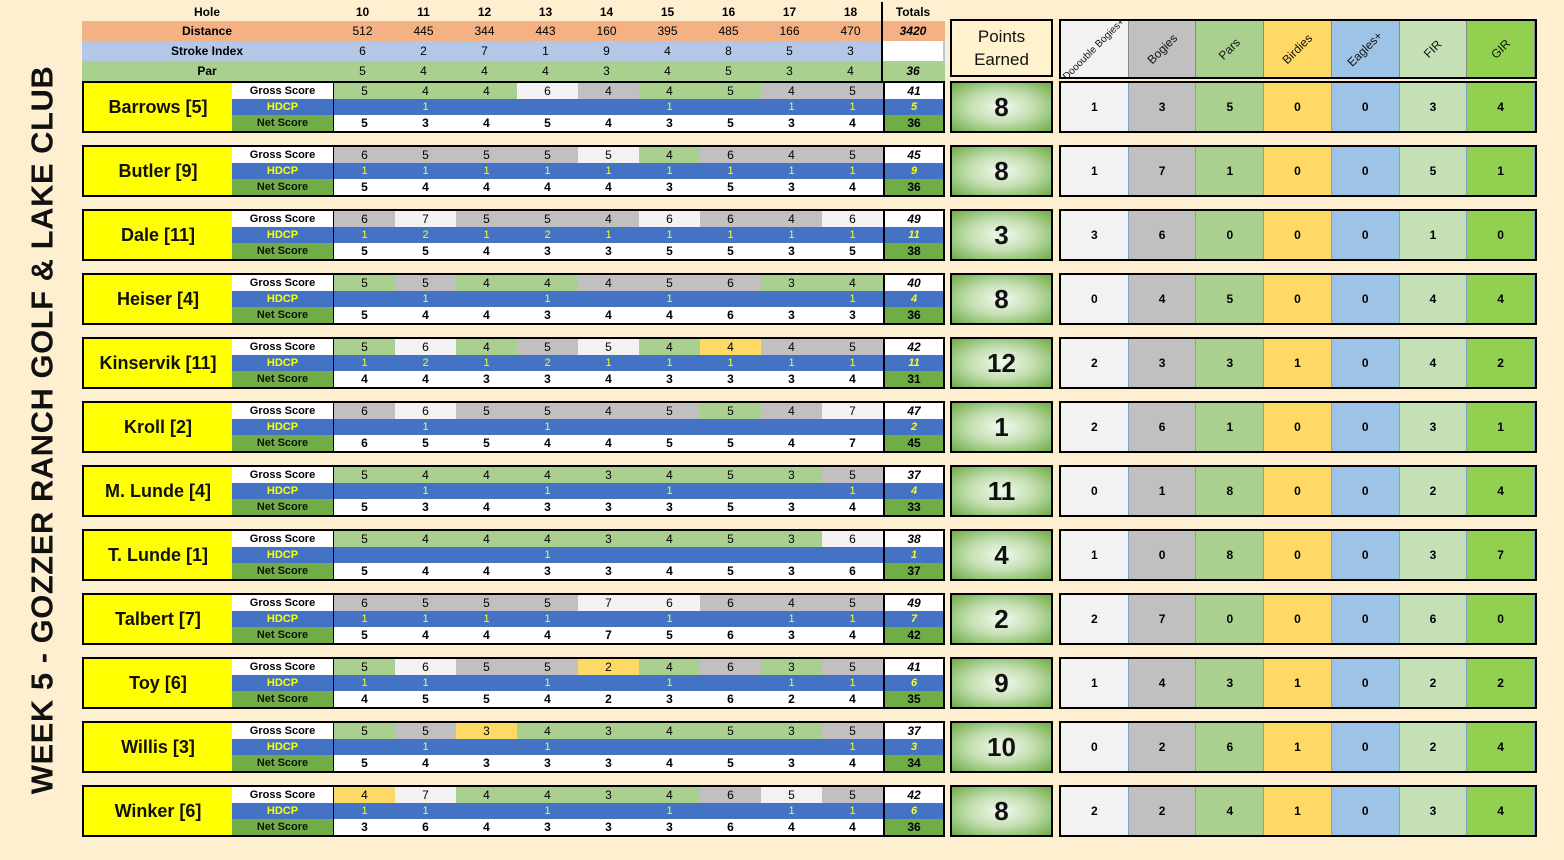 This screenshot has width=1564, height=860. Describe the element at coordinates (730, 827) in the screenshot. I see `net-score-cell: 6` at that location.